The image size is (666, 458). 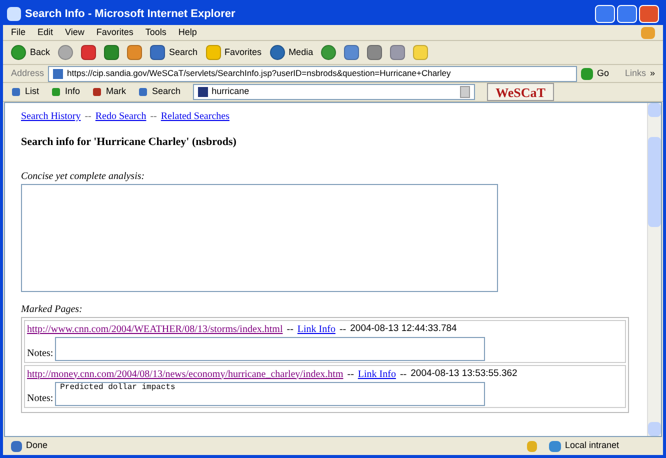 What do you see at coordinates (292, 52) in the screenshot?
I see `media-button: Media` at bounding box center [292, 52].